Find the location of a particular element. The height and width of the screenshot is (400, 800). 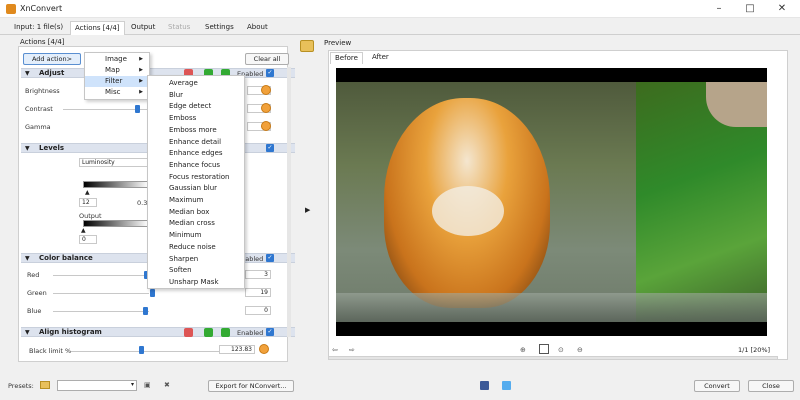

tab-about: About is located at coordinates (257, 28).